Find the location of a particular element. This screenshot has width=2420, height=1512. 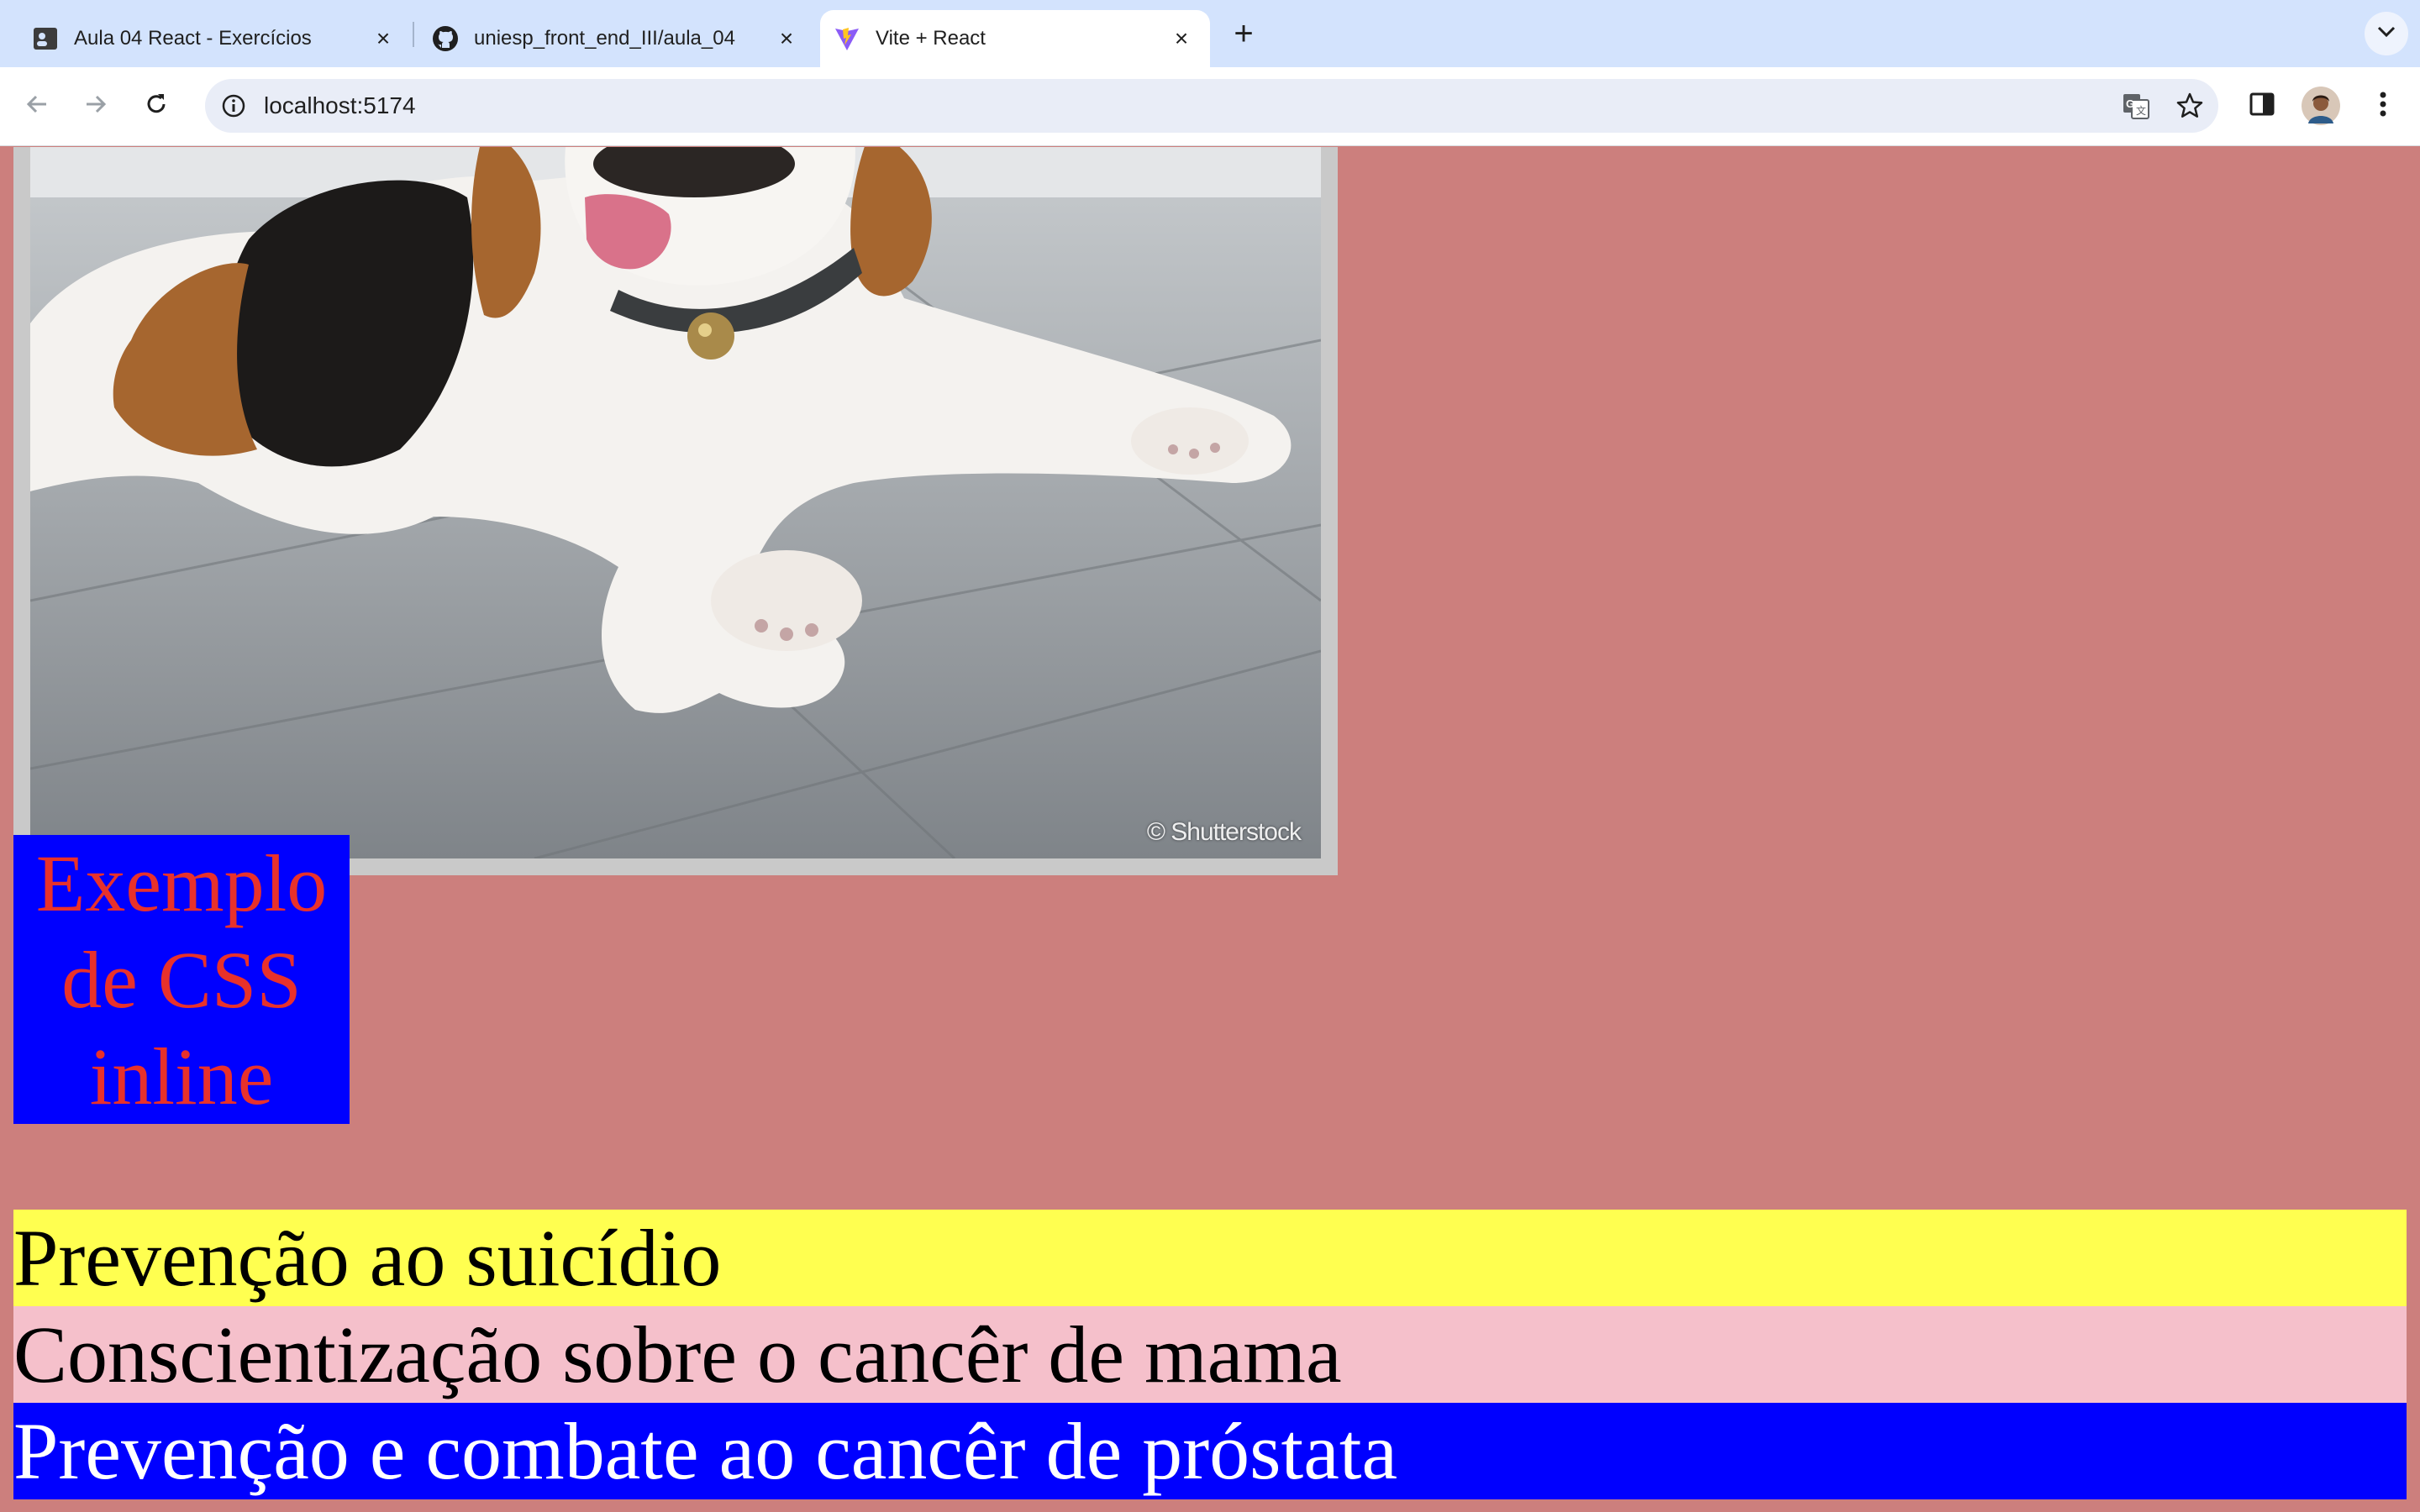

tab-search-button is located at coordinates (2387, 33).